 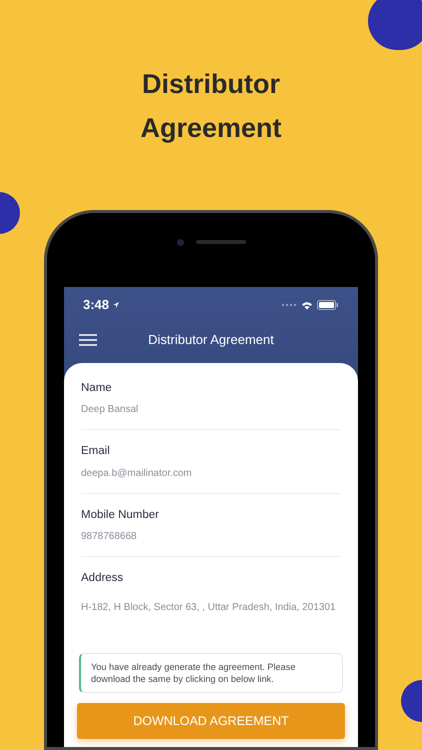 I want to click on field-value: Deep Bansal, so click(x=110, y=410).